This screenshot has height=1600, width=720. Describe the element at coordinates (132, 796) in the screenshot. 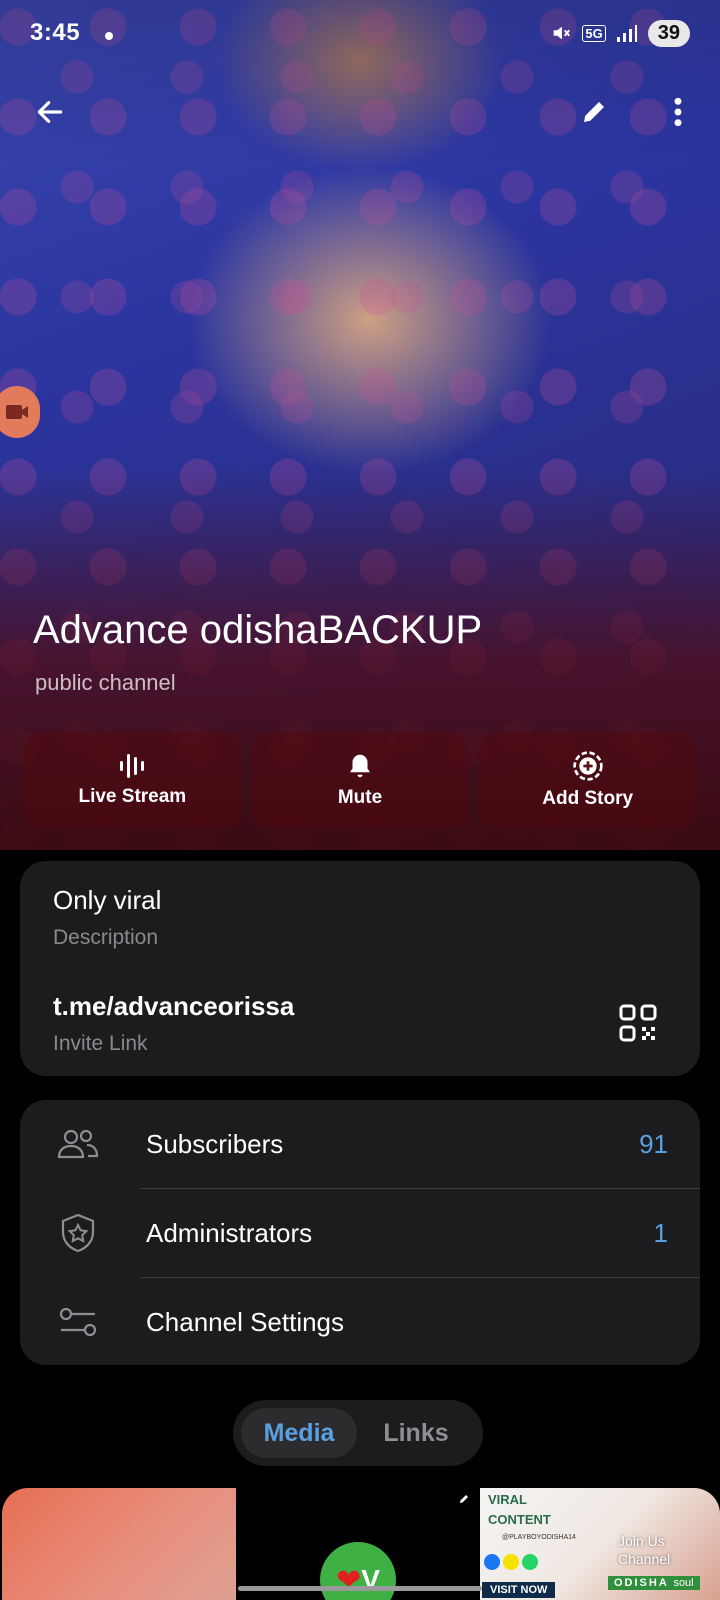

I see `live-stream-label: Live Stream` at that location.